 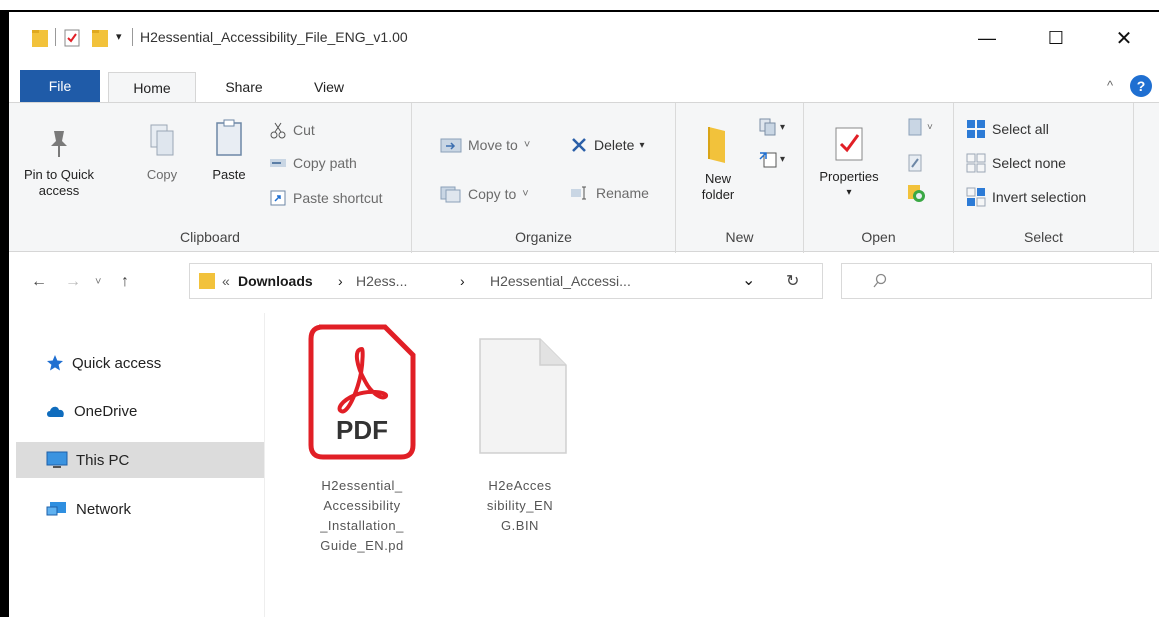 I want to click on cut-label: Cut, so click(x=304, y=130).